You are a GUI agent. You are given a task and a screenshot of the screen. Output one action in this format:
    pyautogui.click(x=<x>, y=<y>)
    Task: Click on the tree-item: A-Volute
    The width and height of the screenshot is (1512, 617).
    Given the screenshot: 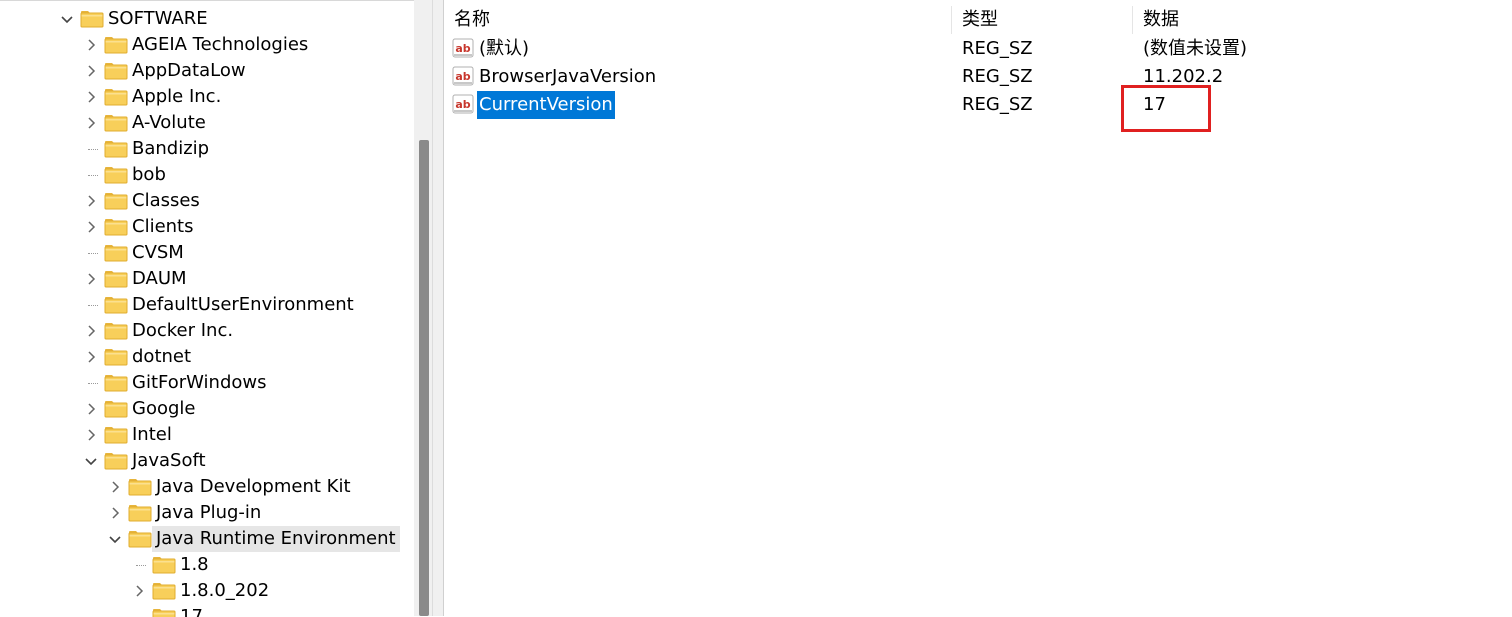 What is the action you would take?
    pyautogui.click(x=207, y=123)
    